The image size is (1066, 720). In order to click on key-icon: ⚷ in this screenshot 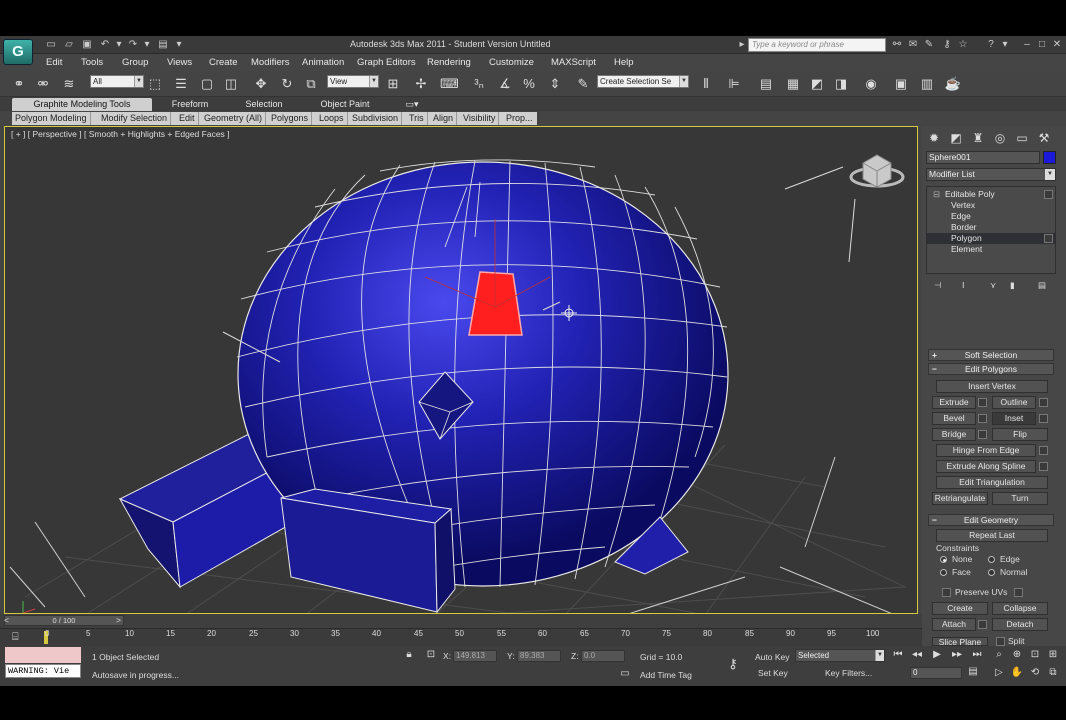, I will do `click(947, 45)`.